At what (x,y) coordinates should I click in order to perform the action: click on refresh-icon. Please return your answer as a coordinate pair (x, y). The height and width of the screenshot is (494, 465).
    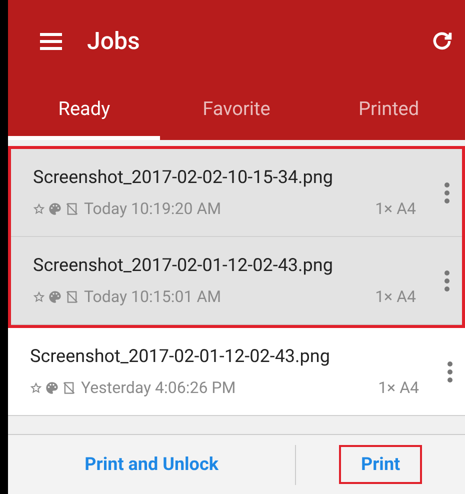
    Looking at the image, I should click on (442, 41).